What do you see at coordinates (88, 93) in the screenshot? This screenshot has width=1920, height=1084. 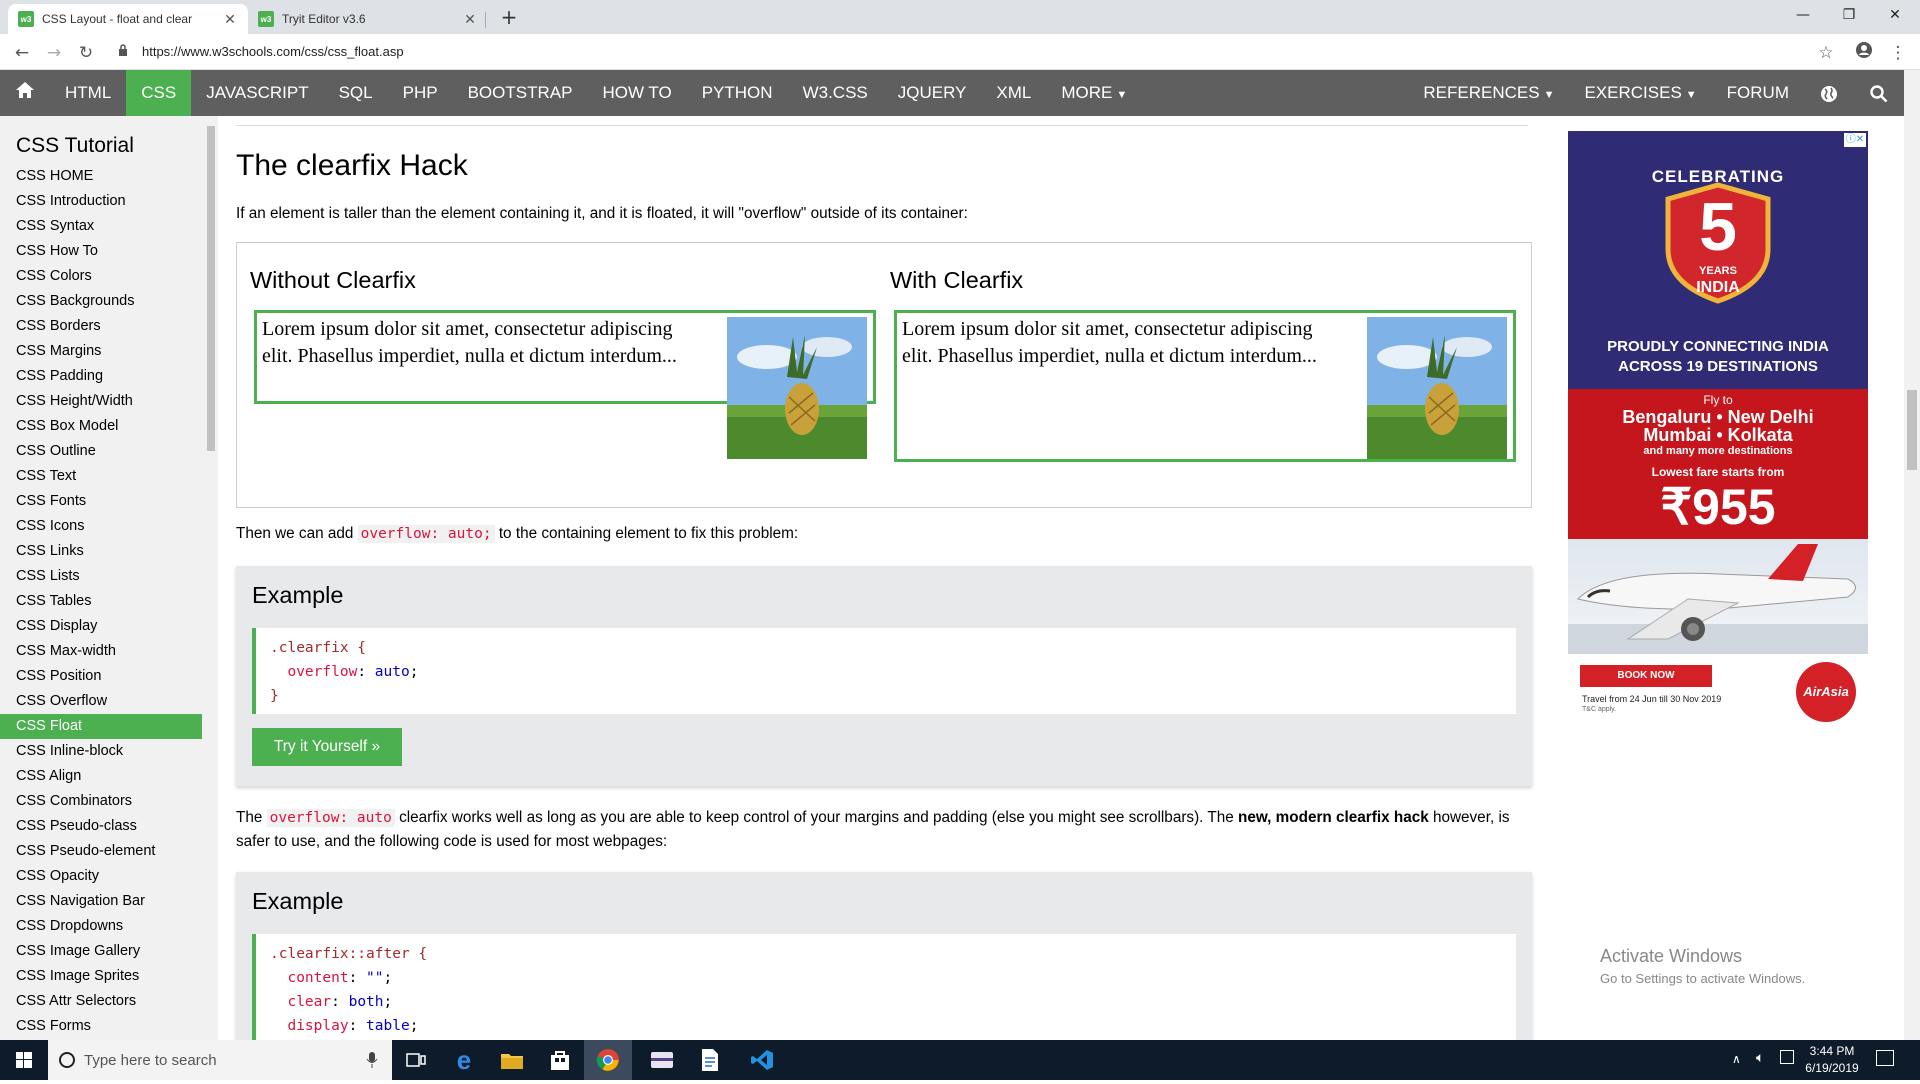 I see `nav-html: HTML` at bounding box center [88, 93].